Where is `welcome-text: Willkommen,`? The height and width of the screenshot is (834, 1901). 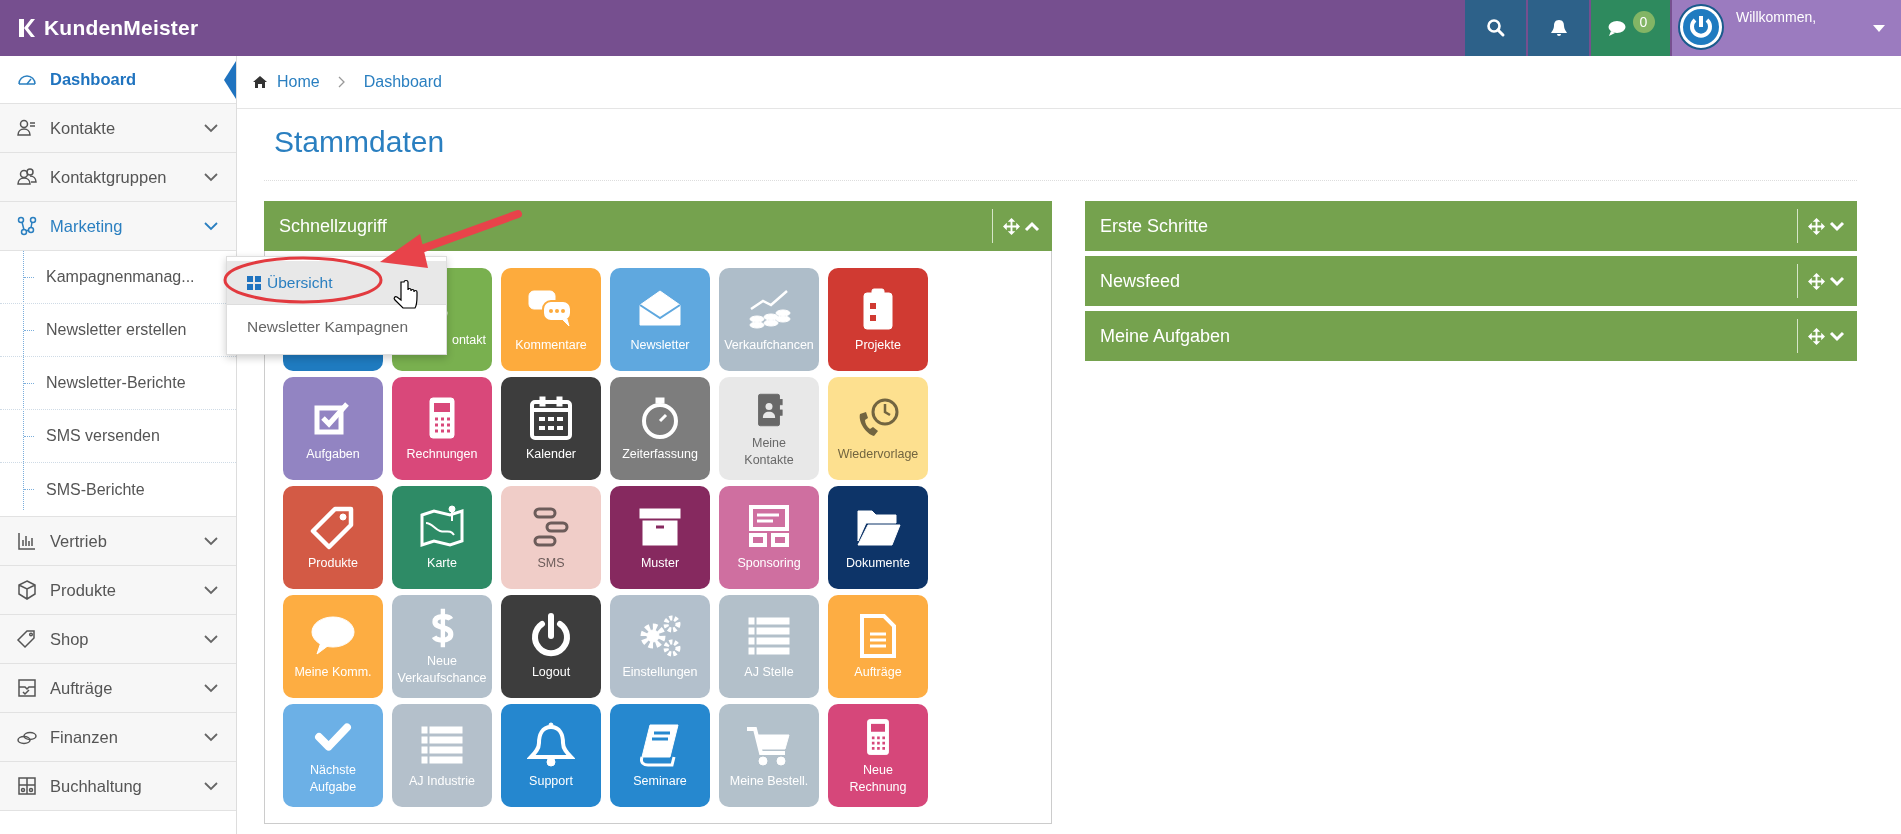 welcome-text: Willkommen, is located at coordinates (1777, 17).